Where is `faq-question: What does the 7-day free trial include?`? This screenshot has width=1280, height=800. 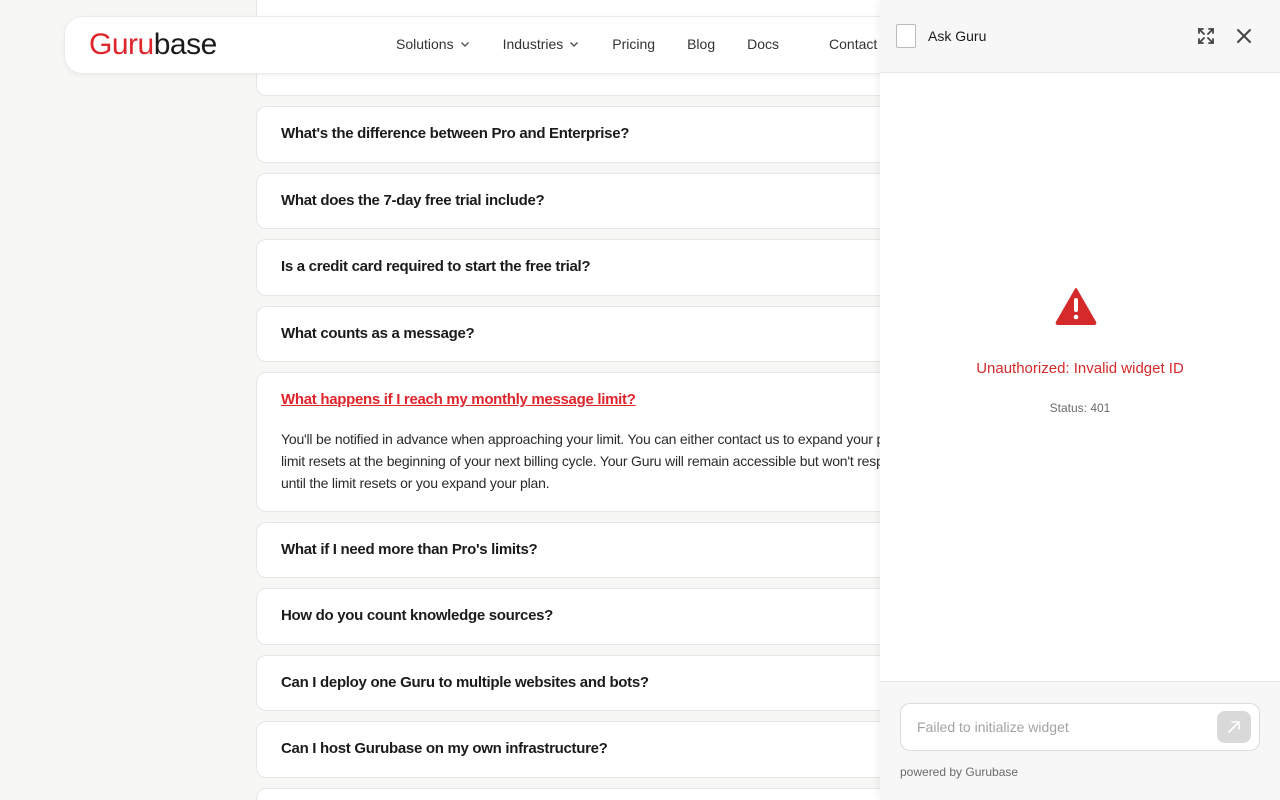
faq-question: What does the 7-day free trial include? is located at coordinates (413, 200).